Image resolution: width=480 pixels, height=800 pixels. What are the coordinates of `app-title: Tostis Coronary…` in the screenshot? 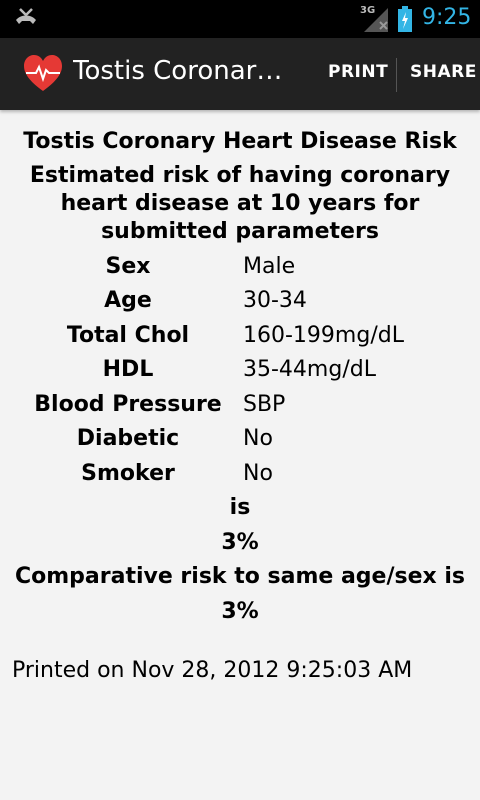 It's located at (180, 71).